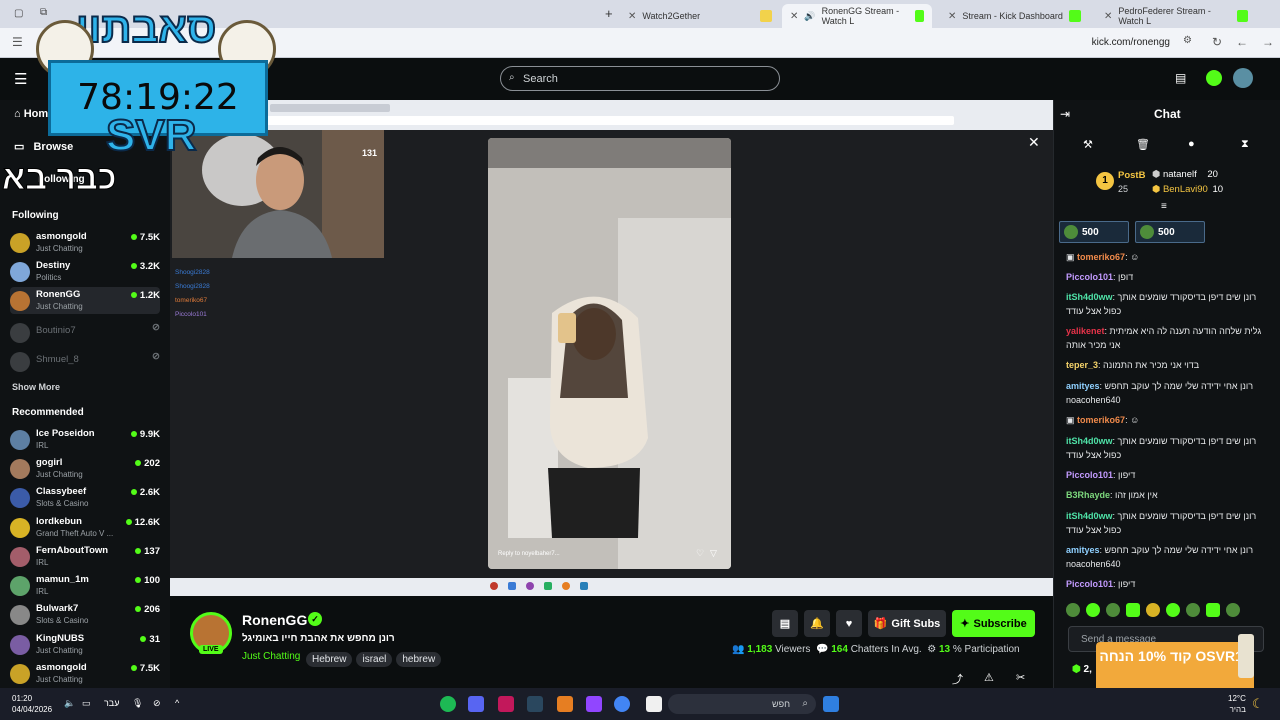 The height and width of the screenshot is (720, 1280). What do you see at coordinates (1085, 331) in the screenshot?
I see `chat-username: yalikenet` at bounding box center [1085, 331].